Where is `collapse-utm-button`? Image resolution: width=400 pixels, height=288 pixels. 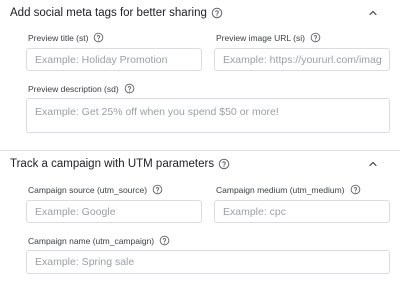
collapse-utm-button is located at coordinates (373, 166).